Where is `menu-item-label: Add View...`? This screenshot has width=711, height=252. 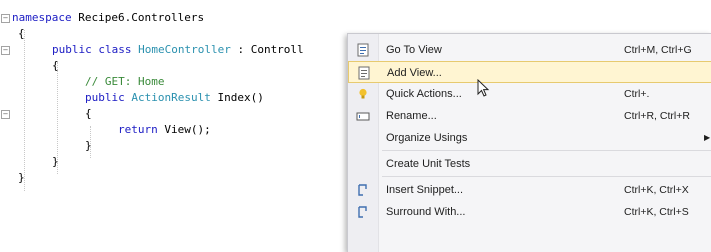 menu-item-label: Add View... is located at coordinates (414, 73).